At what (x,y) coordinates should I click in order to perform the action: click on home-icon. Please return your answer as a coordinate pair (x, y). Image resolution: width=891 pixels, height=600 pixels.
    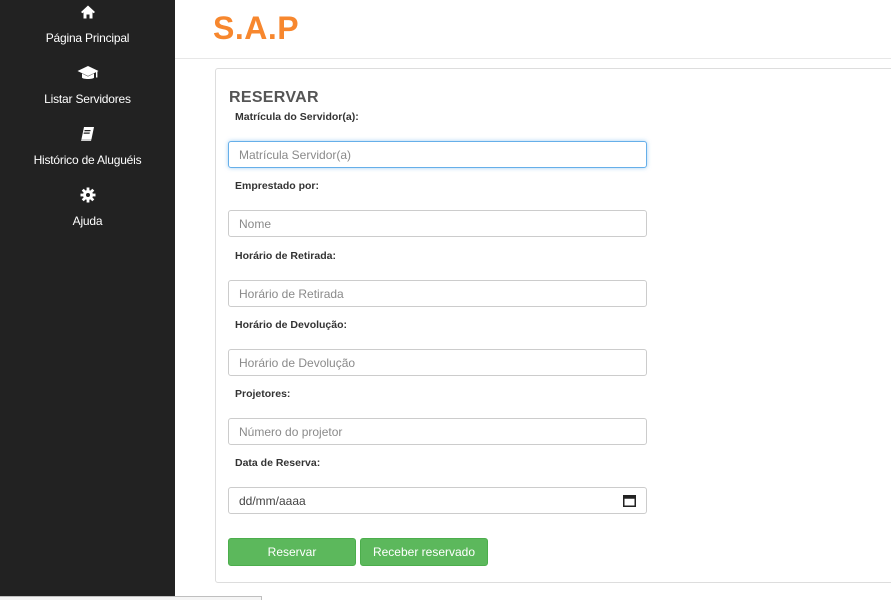
    Looking at the image, I should click on (87, 13).